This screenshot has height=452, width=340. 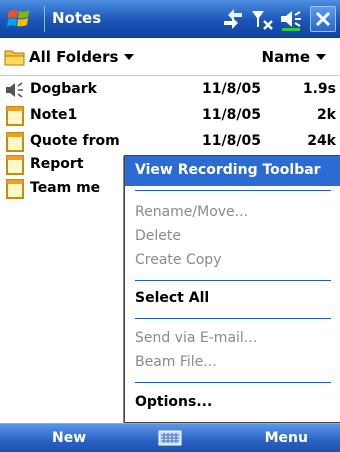 I want to click on folder-bar: All Folders Name, so click(x=170, y=57).